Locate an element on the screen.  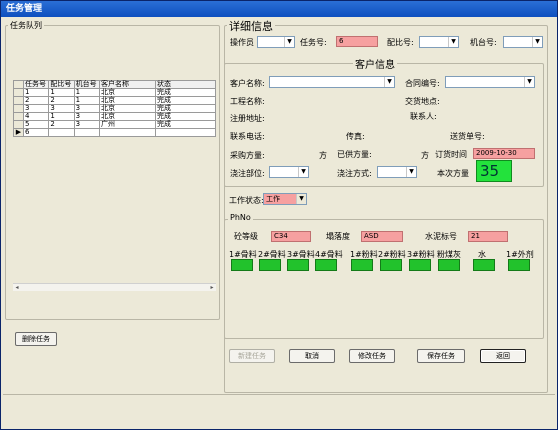
slump-label: 塌落度 is located at coordinates (338, 236).